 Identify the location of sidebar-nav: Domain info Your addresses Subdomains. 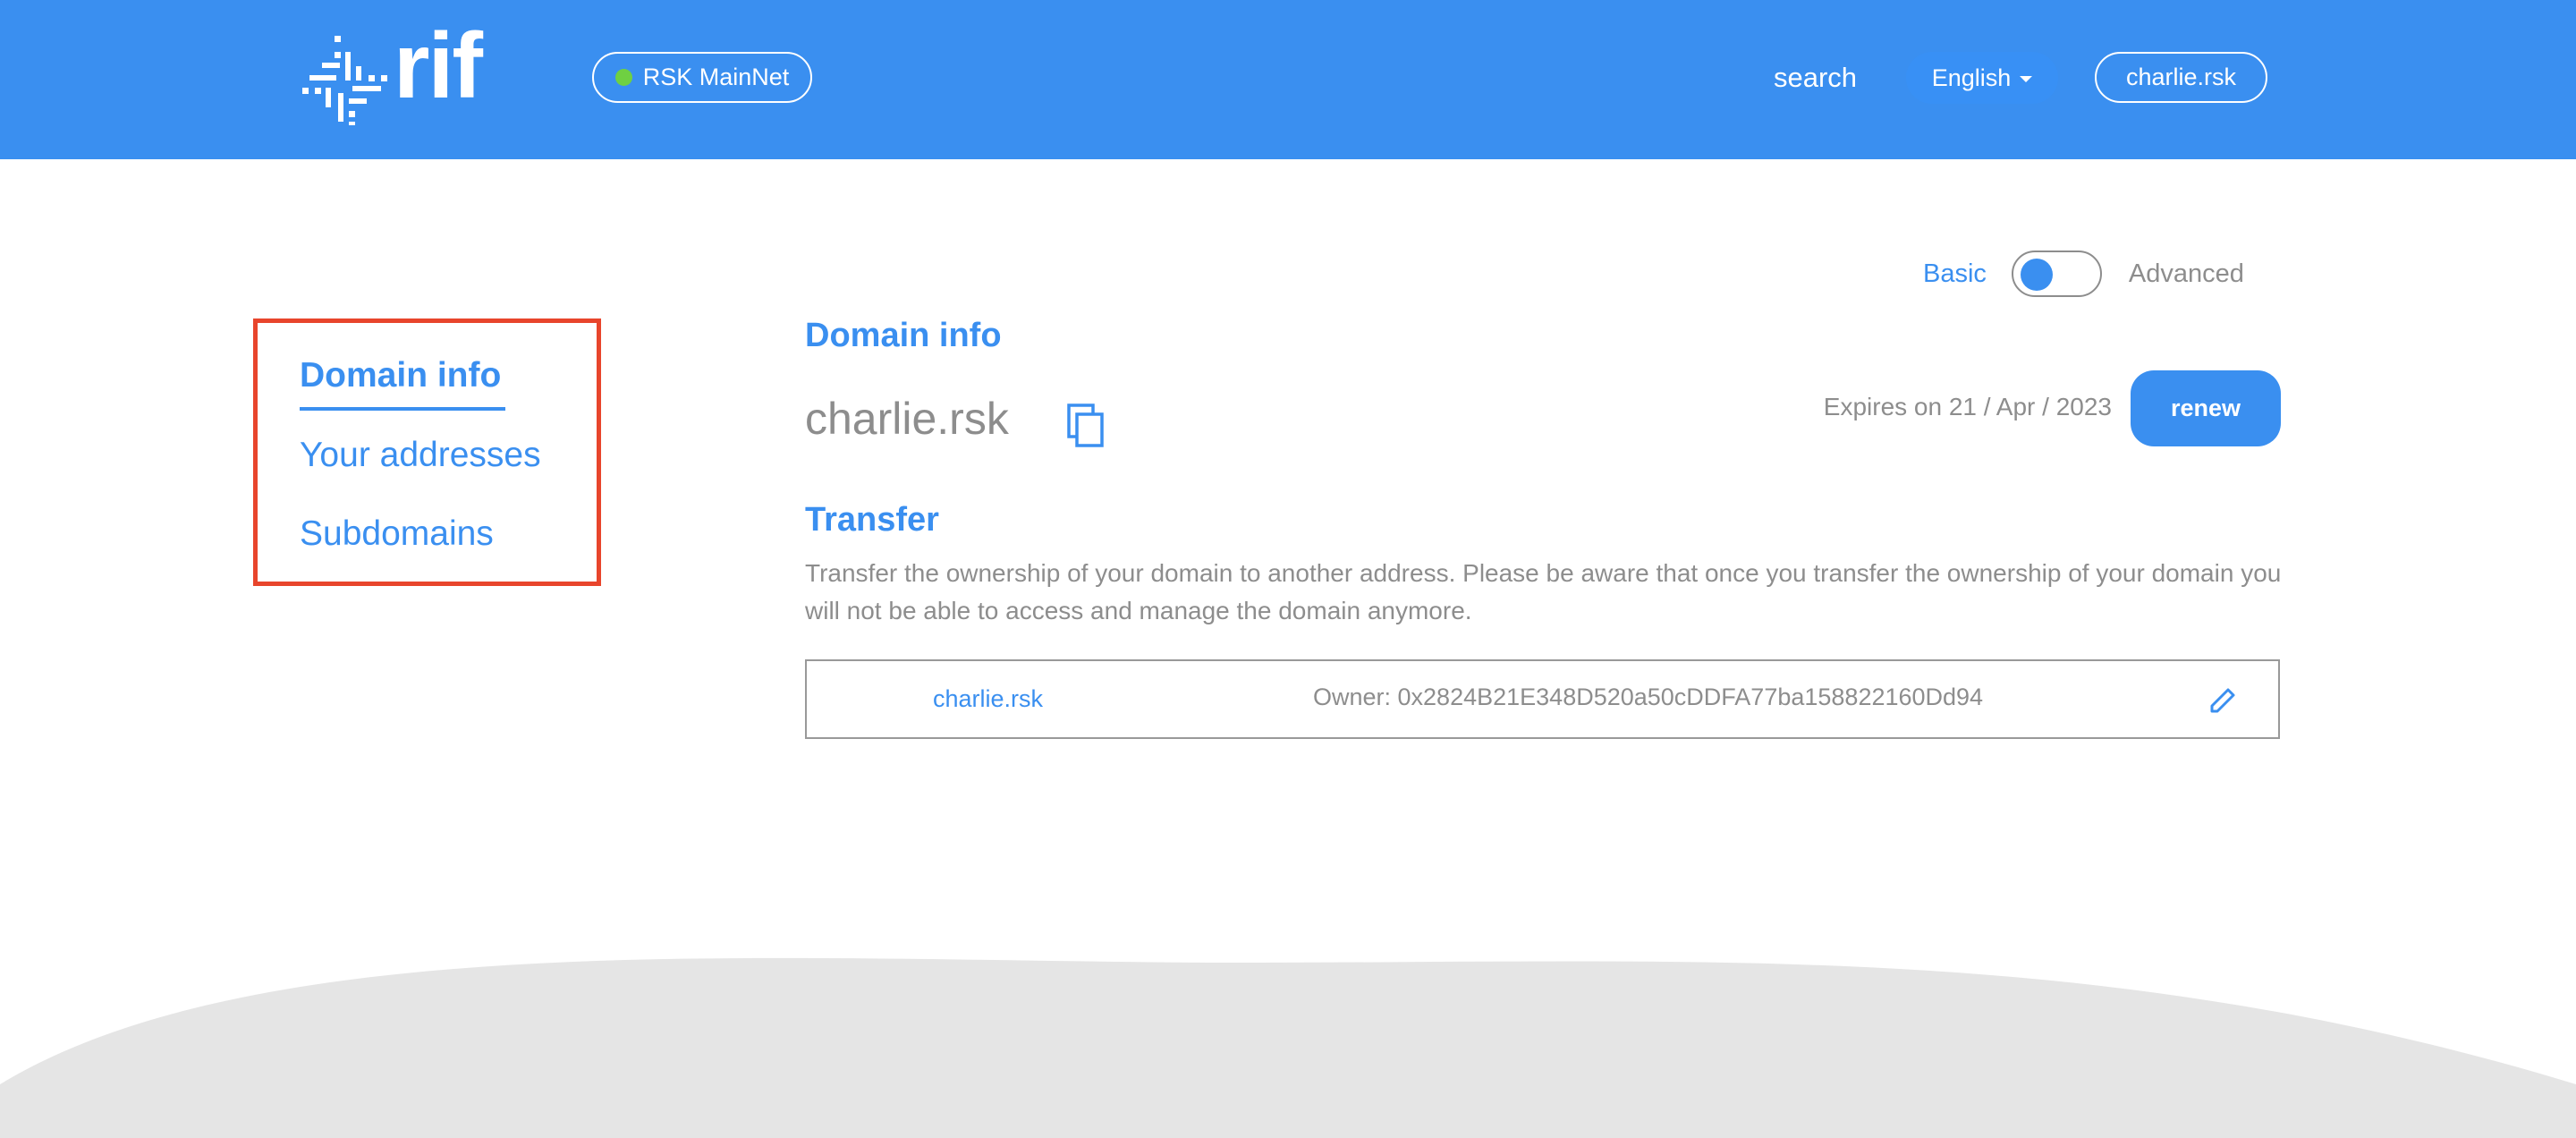
(427, 452).